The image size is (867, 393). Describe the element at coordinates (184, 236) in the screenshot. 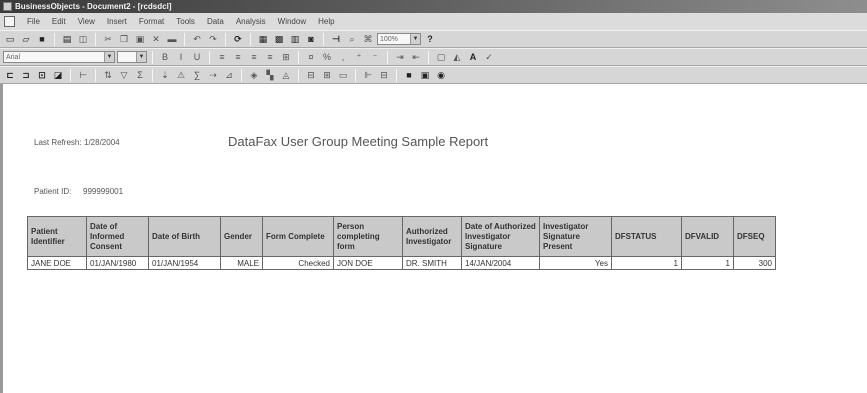

I see `column-header: Date of Birth` at that location.